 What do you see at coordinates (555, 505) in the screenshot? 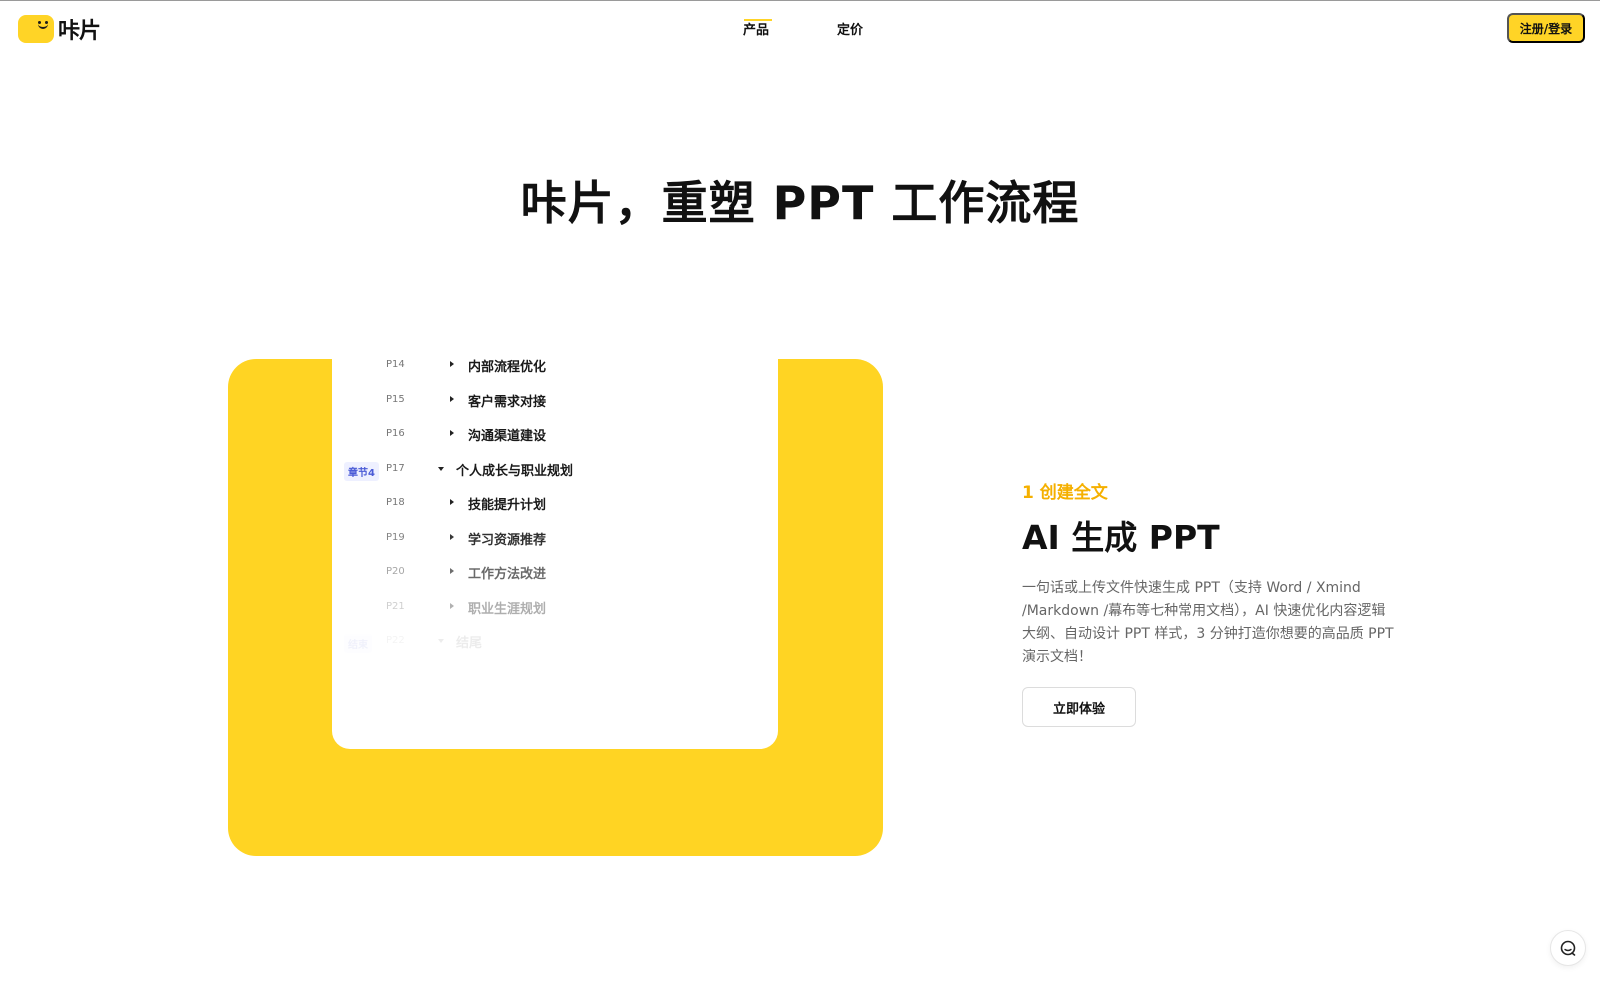
I see `outline-row: P18 技能提升计划` at bounding box center [555, 505].